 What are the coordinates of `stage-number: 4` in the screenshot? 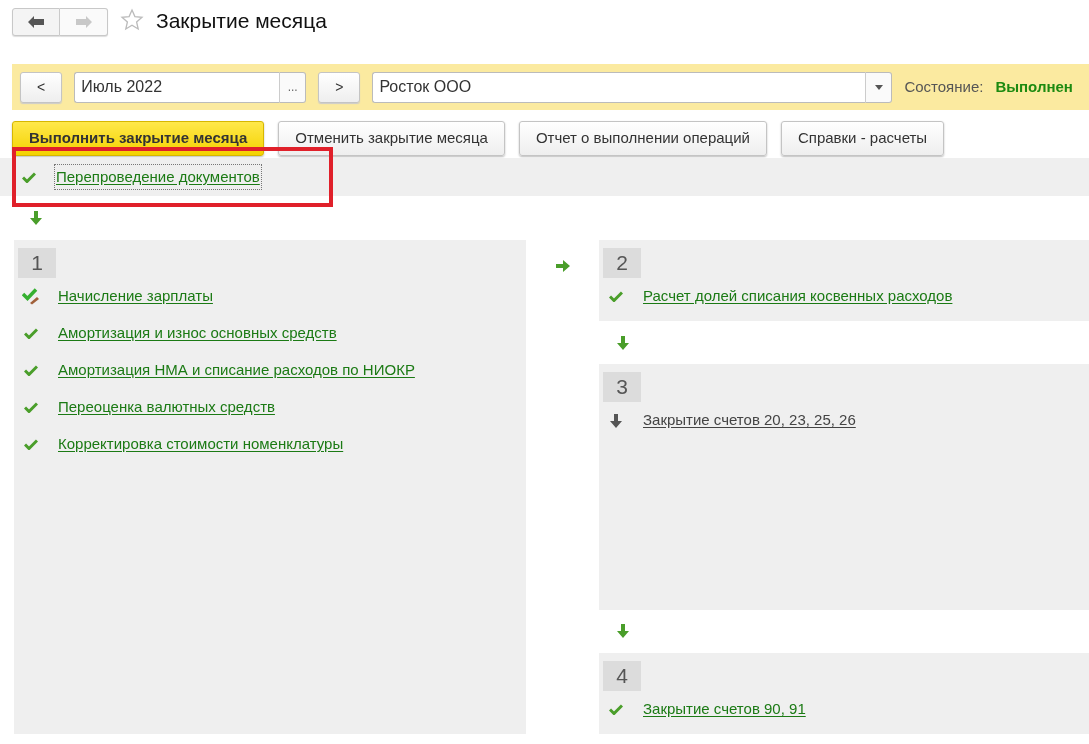 It's located at (622, 676).